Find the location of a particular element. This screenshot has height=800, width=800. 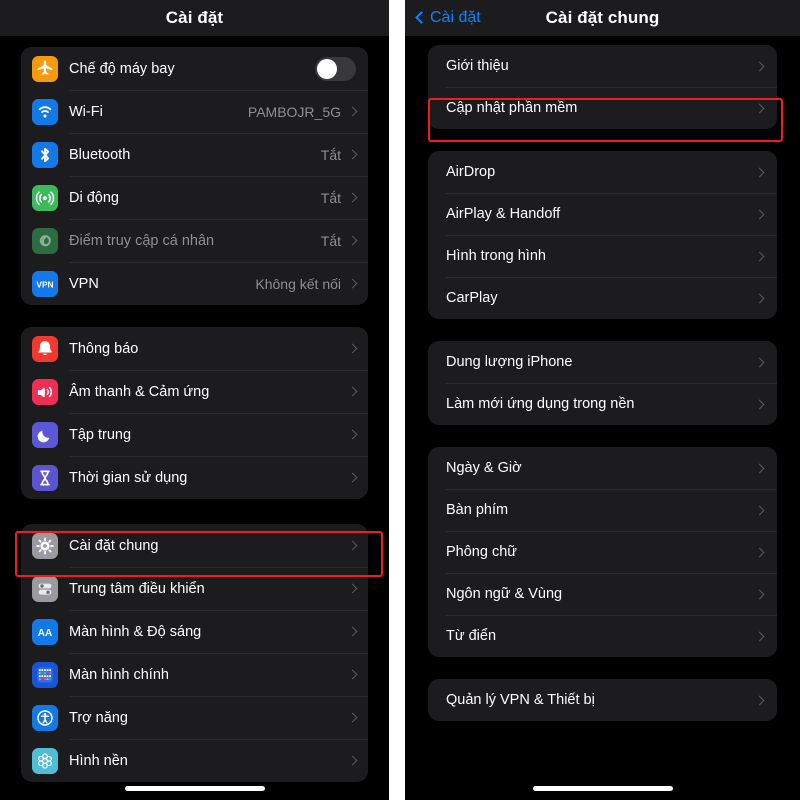

settings-row: Phông chữ is located at coordinates (602, 552).